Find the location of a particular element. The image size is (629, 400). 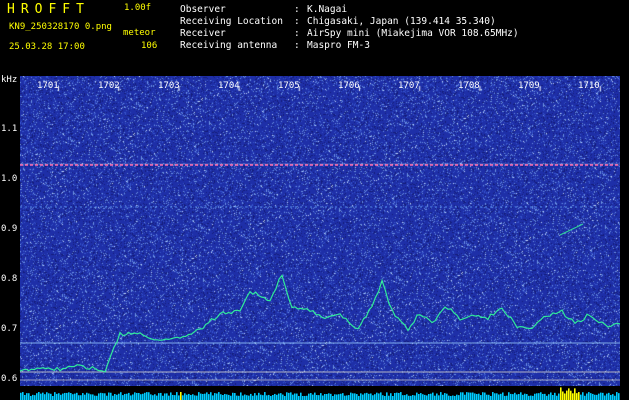

info-label: Receiving antenna is located at coordinates (229, 45).